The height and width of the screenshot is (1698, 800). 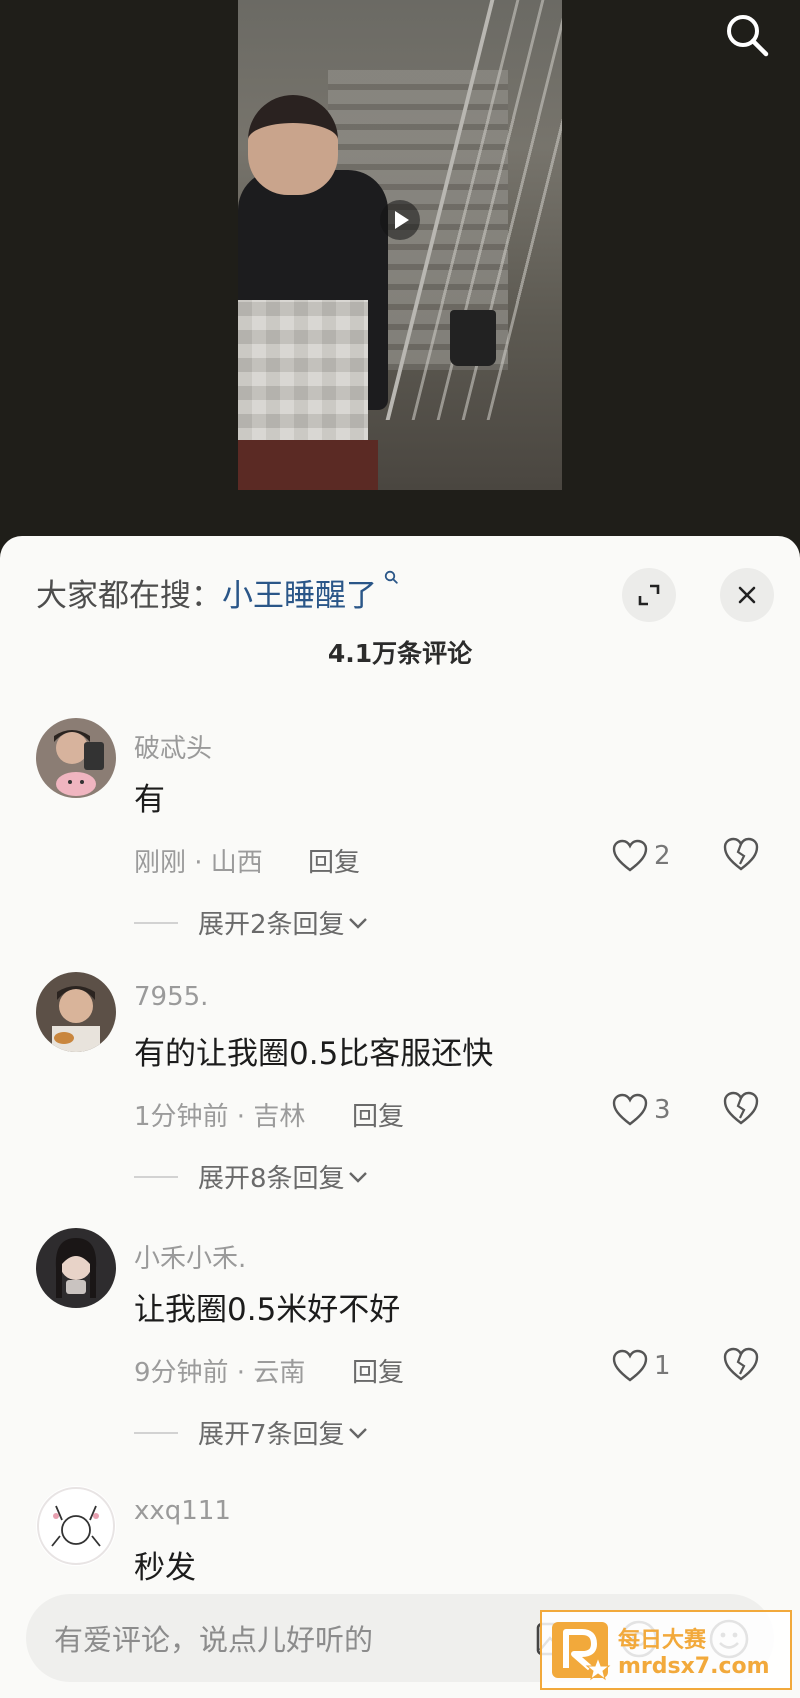 I want to click on like-count: 3, so click(x=662, y=1110).